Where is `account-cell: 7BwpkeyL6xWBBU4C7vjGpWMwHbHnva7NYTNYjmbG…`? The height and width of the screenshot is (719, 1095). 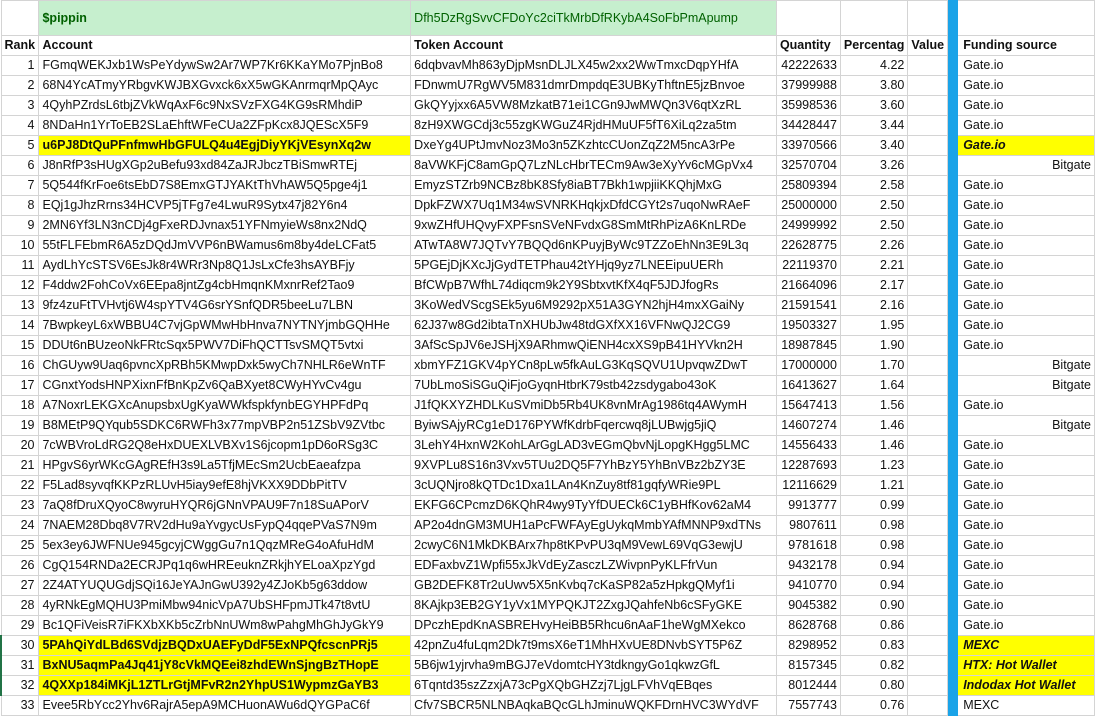 account-cell: 7BwpkeyL6xWBBU4C7vjGpWMwHbHnva7NYTNYjmbG… is located at coordinates (225, 325).